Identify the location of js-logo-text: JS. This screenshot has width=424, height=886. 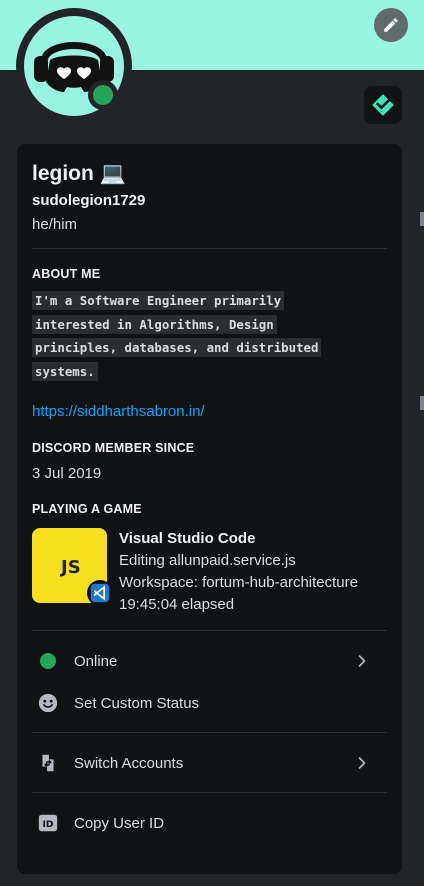
(71, 567).